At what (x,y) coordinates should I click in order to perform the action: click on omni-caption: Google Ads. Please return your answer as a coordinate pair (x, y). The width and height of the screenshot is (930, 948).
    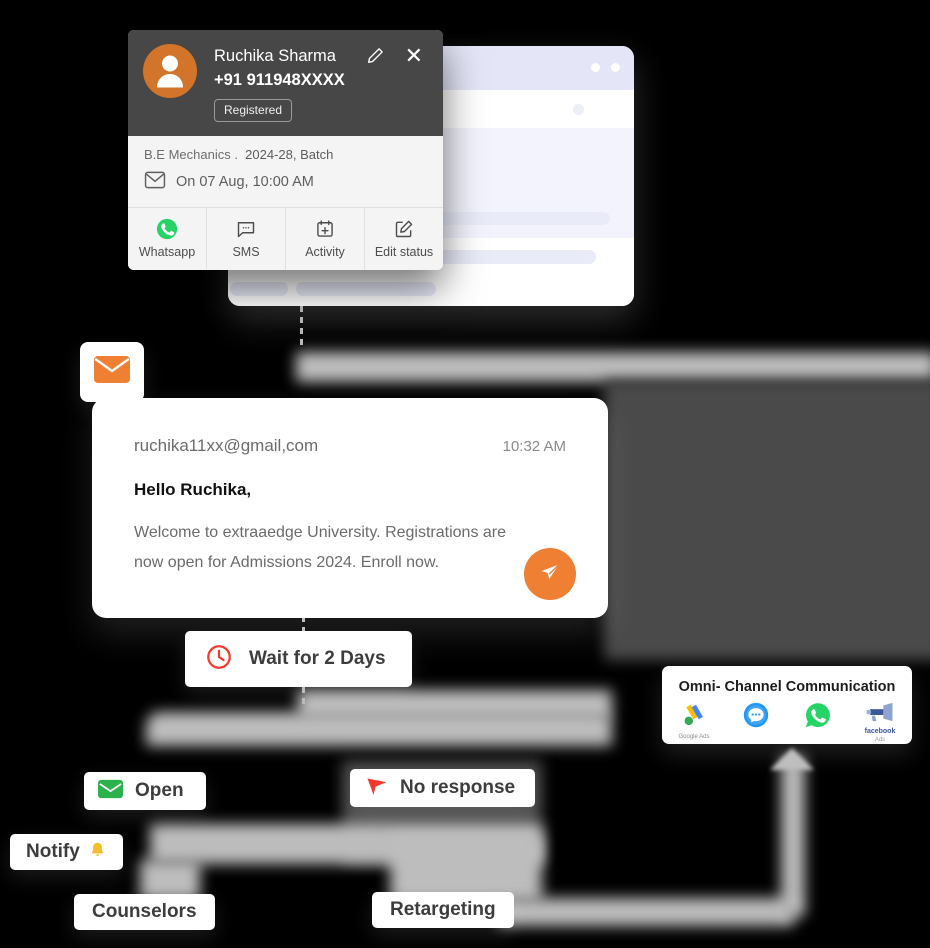
    Looking at the image, I should click on (694, 737).